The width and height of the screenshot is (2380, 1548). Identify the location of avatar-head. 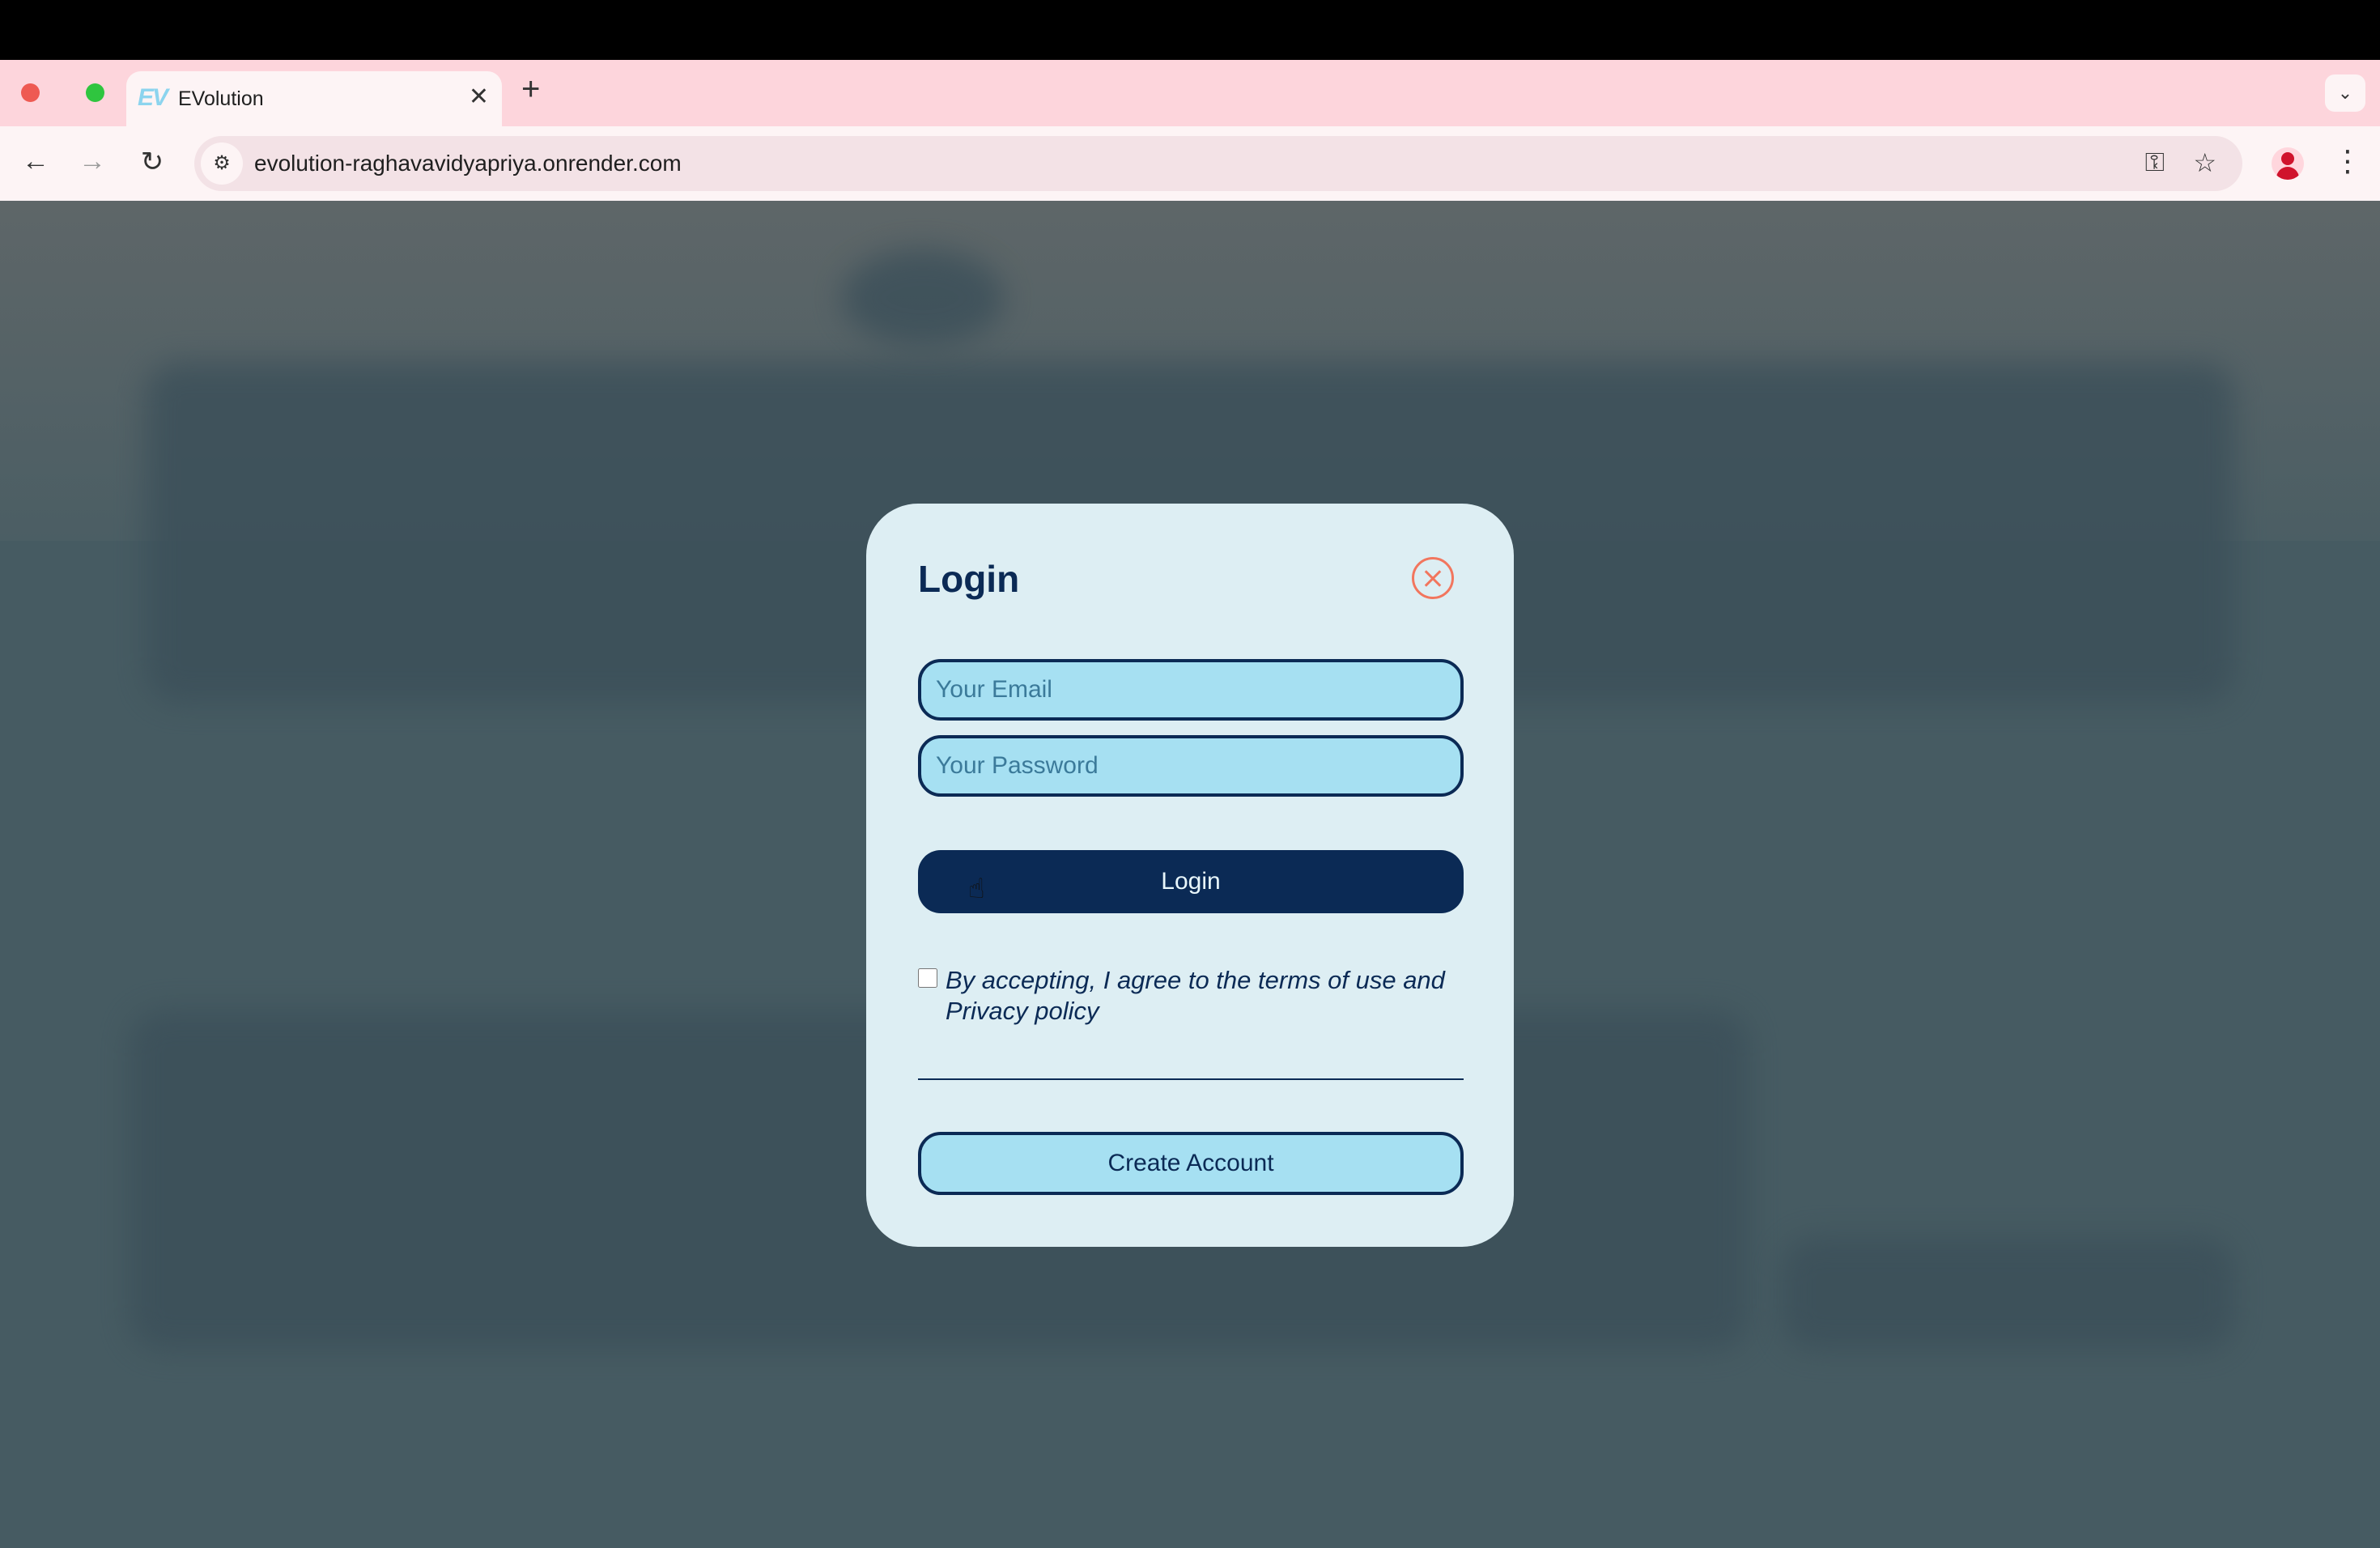
(2287, 158).